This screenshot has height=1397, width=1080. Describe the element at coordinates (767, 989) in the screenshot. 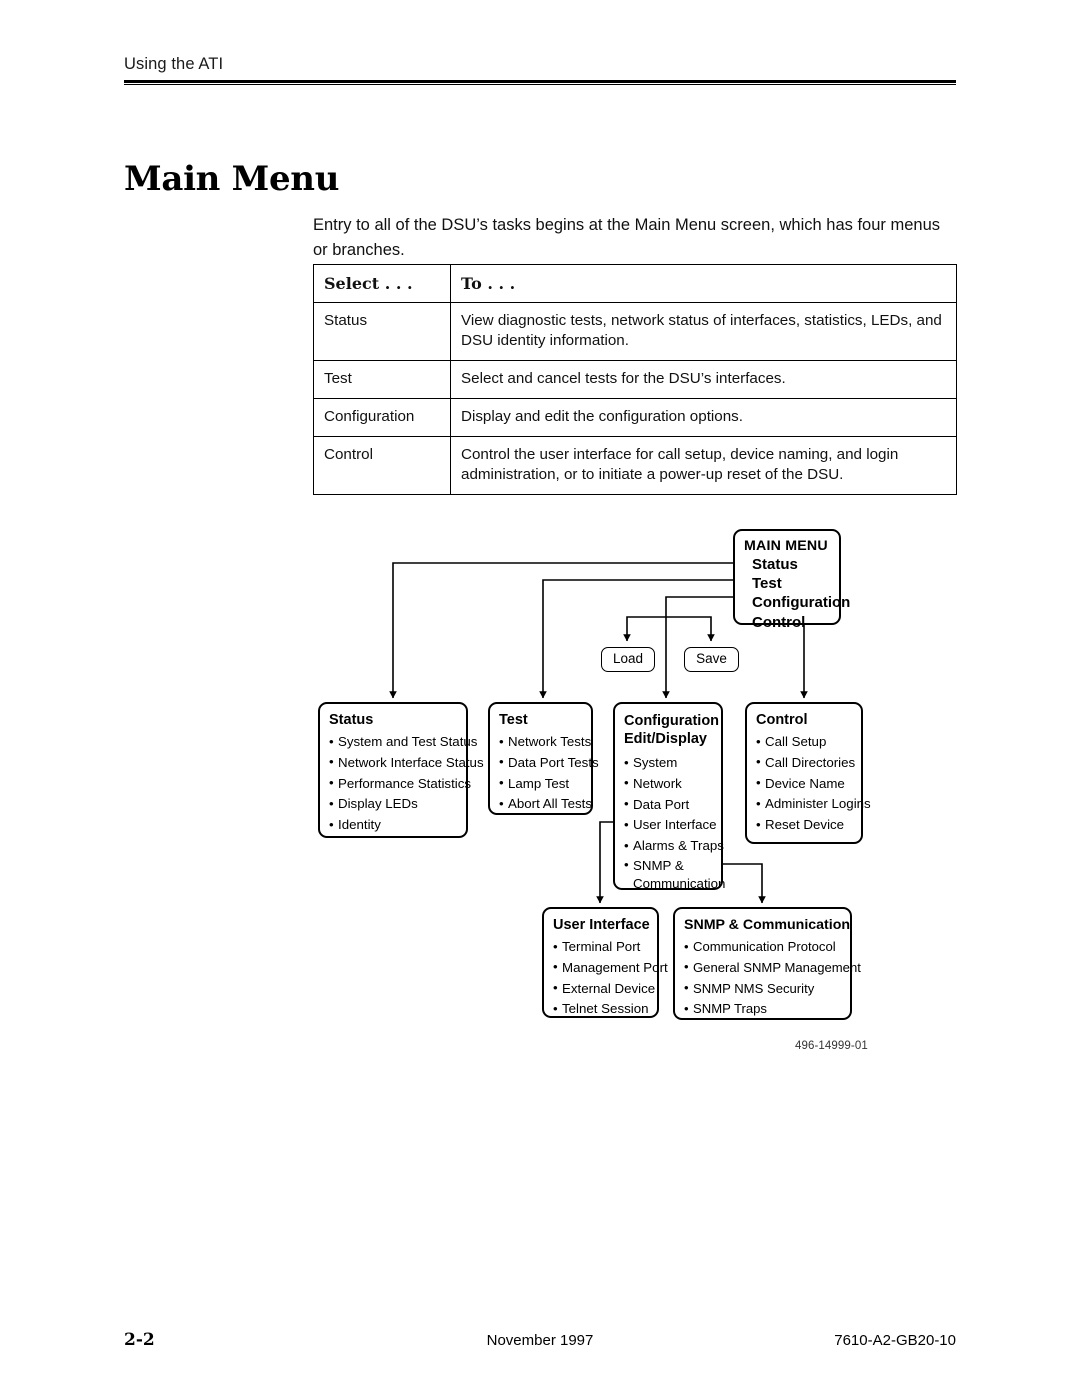

I see `list-item: SNMP NMS Security` at that location.